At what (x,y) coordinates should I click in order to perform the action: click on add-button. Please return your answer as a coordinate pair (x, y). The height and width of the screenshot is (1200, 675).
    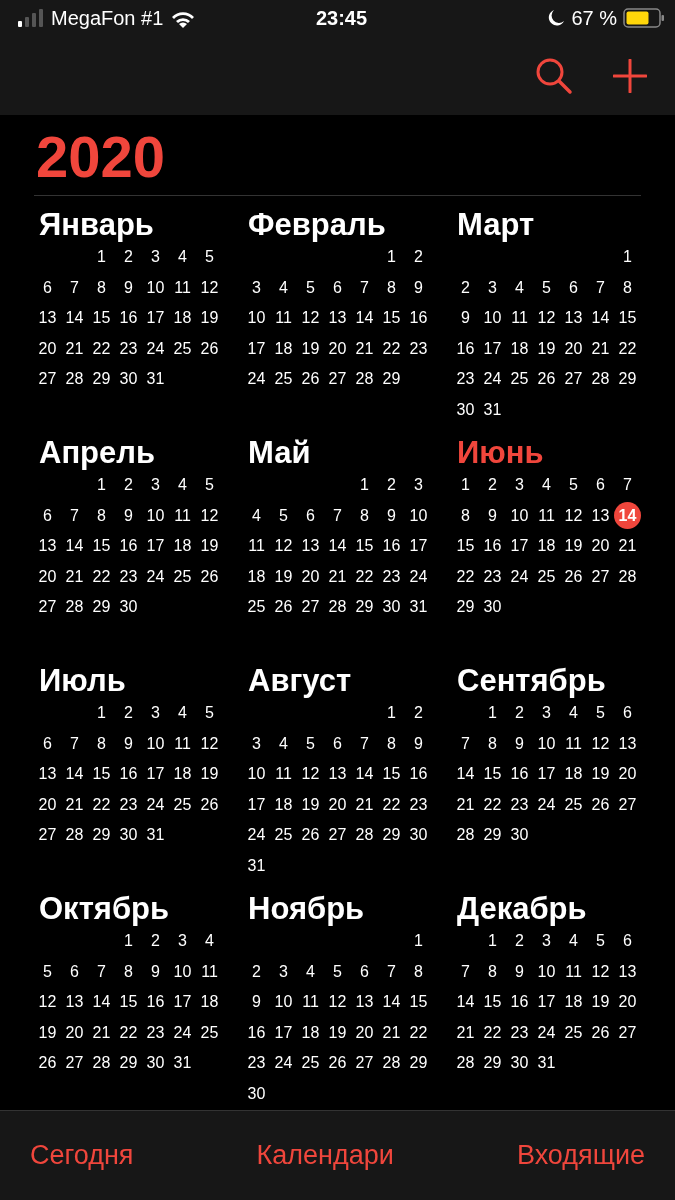
    Looking at the image, I should click on (630, 75).